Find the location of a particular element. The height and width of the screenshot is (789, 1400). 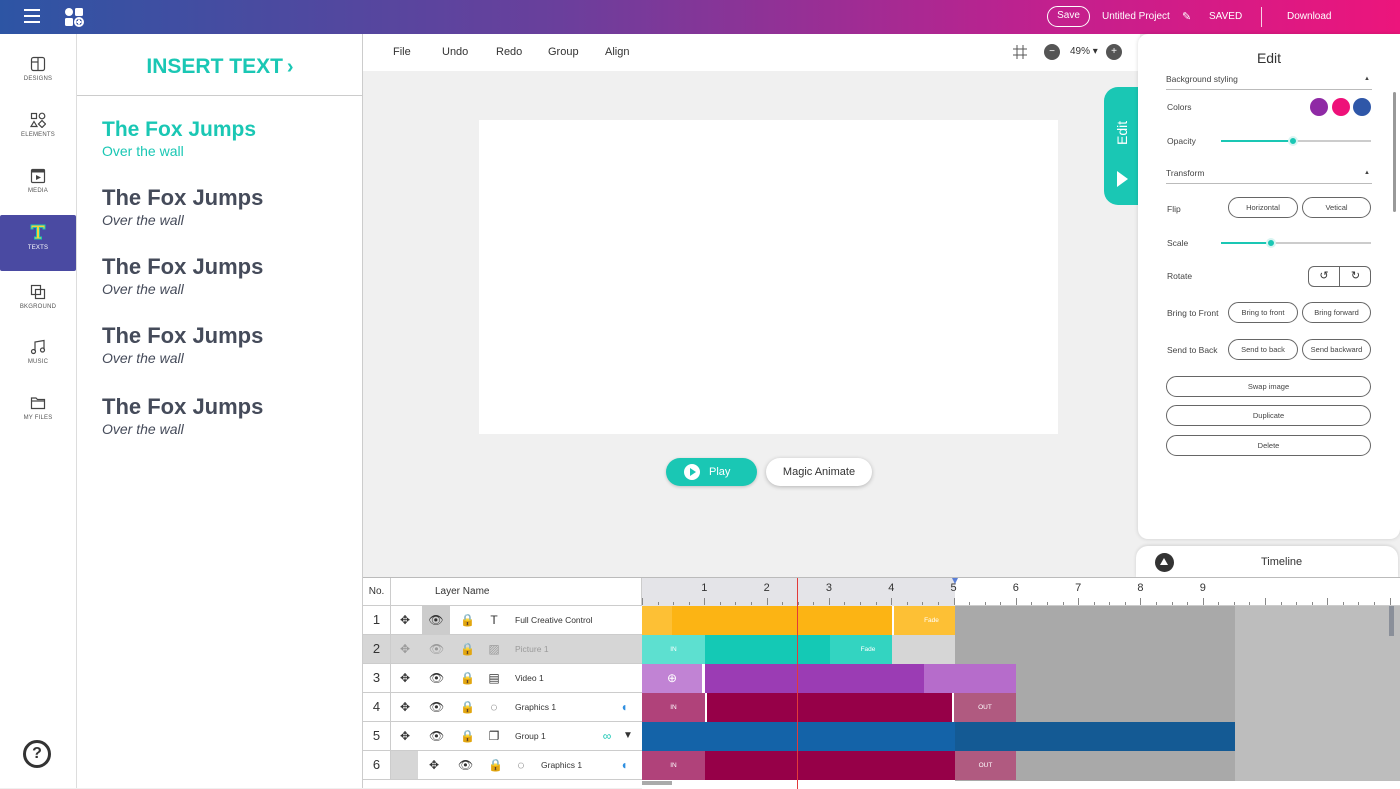

duplicate-button: Duplicate is located at coordinates (1268, 415).